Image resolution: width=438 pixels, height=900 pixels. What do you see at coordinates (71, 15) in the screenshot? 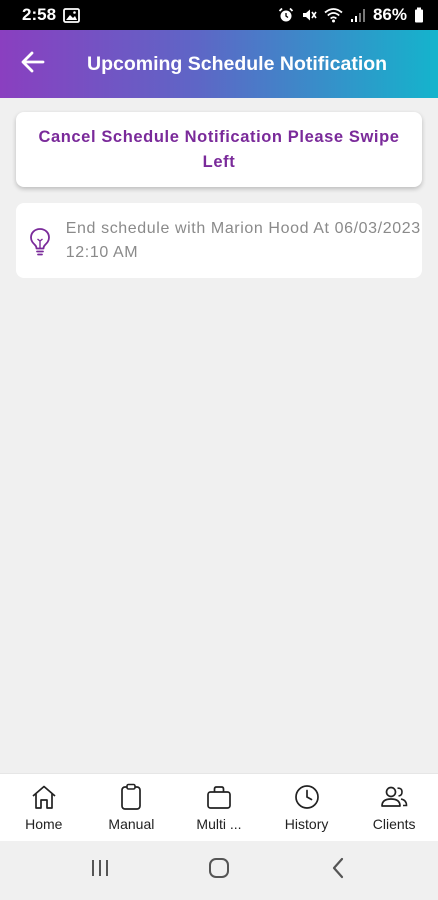
I see `gallery-icon` at bounding box center [71, 15].